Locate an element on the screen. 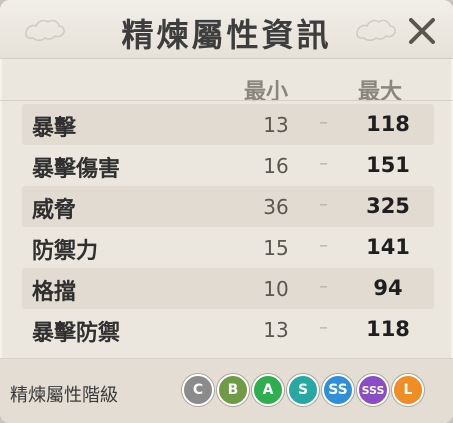 This screenshot has width=453, height=423. grade-text: SS is located at coordinates (338, 390).